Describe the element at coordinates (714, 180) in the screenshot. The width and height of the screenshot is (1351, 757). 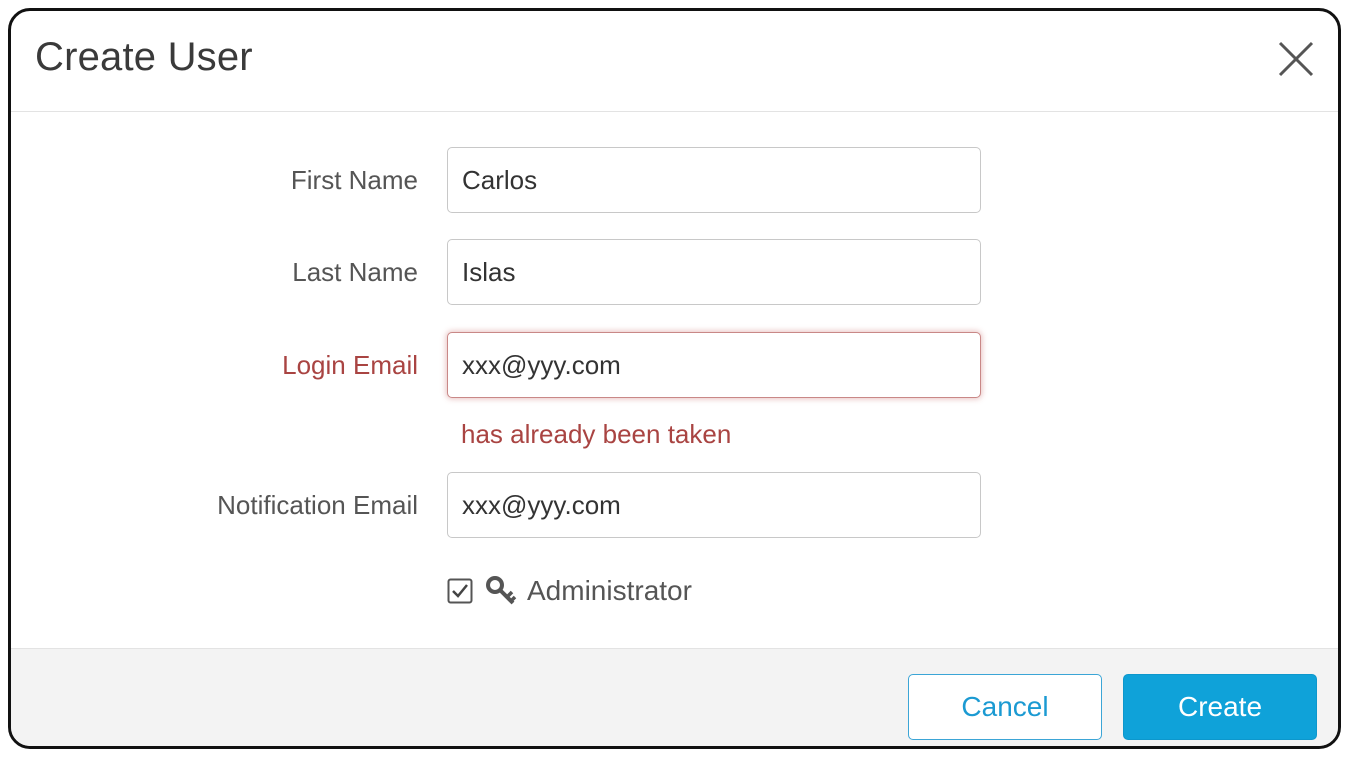
I see `first-name-field` at that location.